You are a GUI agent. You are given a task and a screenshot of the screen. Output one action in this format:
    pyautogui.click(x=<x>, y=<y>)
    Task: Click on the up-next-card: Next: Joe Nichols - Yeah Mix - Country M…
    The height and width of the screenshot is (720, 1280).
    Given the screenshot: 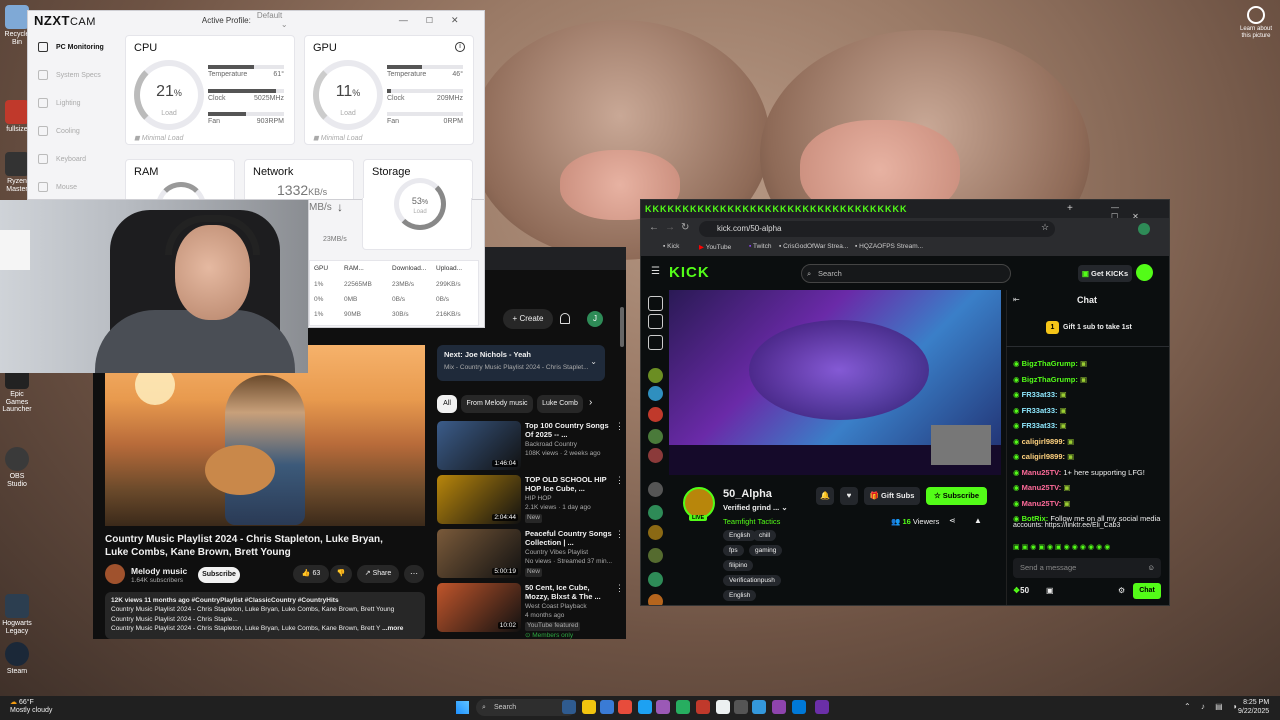 What is the action you would take?
    pyautogui.click(x=521, y=363)
    